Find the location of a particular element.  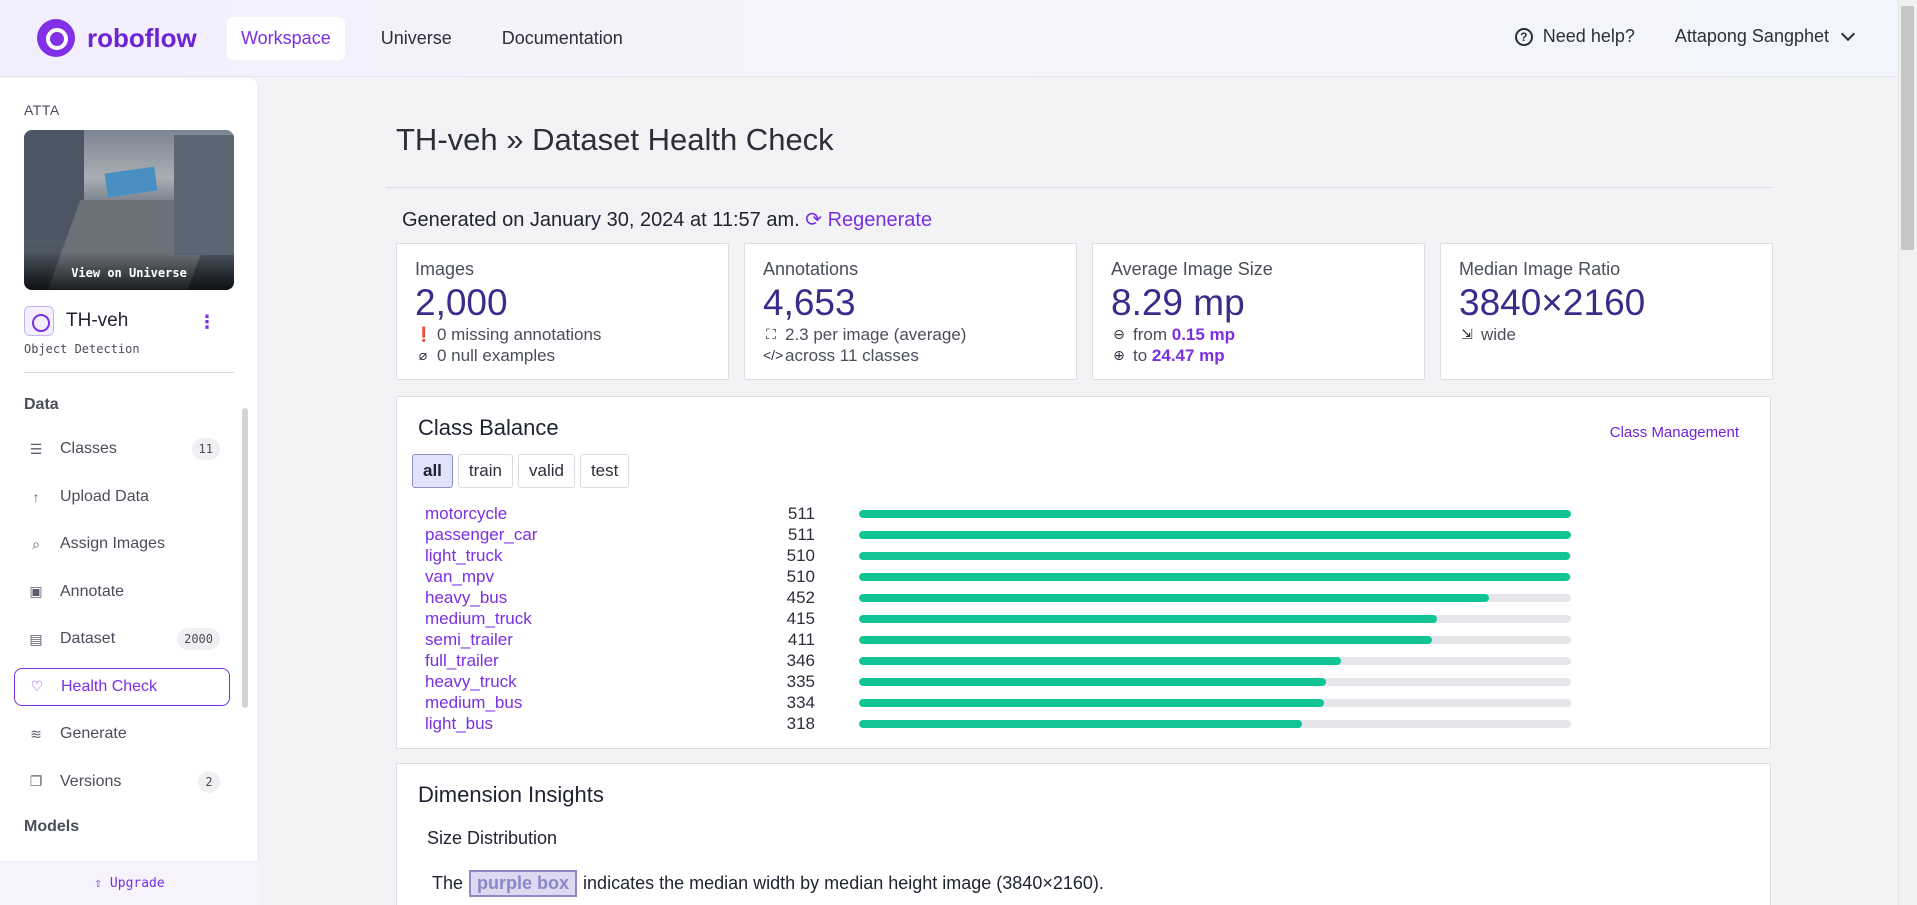

chevron-down-icon is located at coordinates (1848, 33).